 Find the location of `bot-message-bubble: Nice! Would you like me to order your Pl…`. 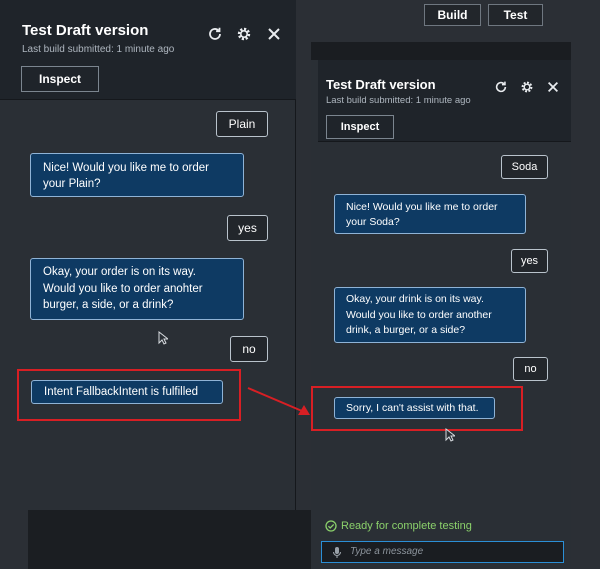

bot-message-bubble: Nice! Would you like me to order your Pl… is located at coordinates (137, 175).